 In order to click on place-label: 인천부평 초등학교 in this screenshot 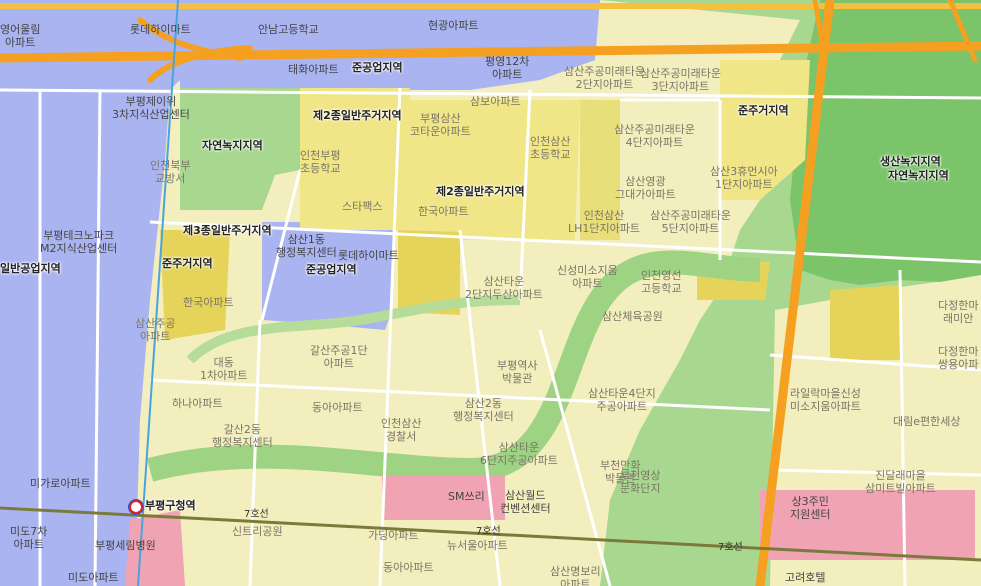, I will do `click(320, 162)`.